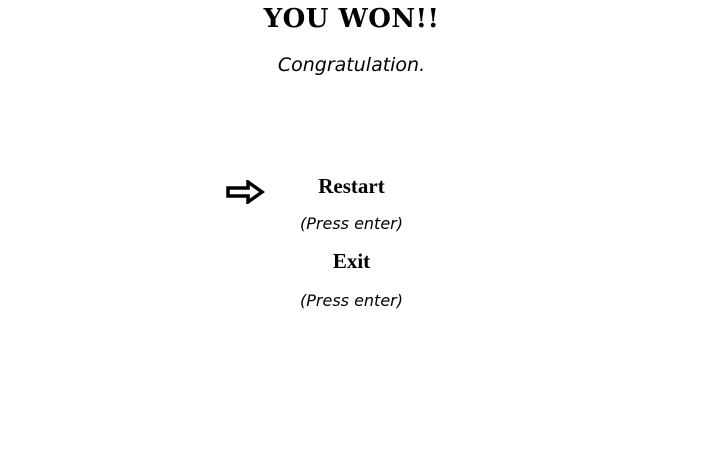 This screenshot has height=467, width=703. What do you see at coordinates (351, 19) in the screenshot?
I see `win-title: YOU WON!!` at bounding box center [351, 19].